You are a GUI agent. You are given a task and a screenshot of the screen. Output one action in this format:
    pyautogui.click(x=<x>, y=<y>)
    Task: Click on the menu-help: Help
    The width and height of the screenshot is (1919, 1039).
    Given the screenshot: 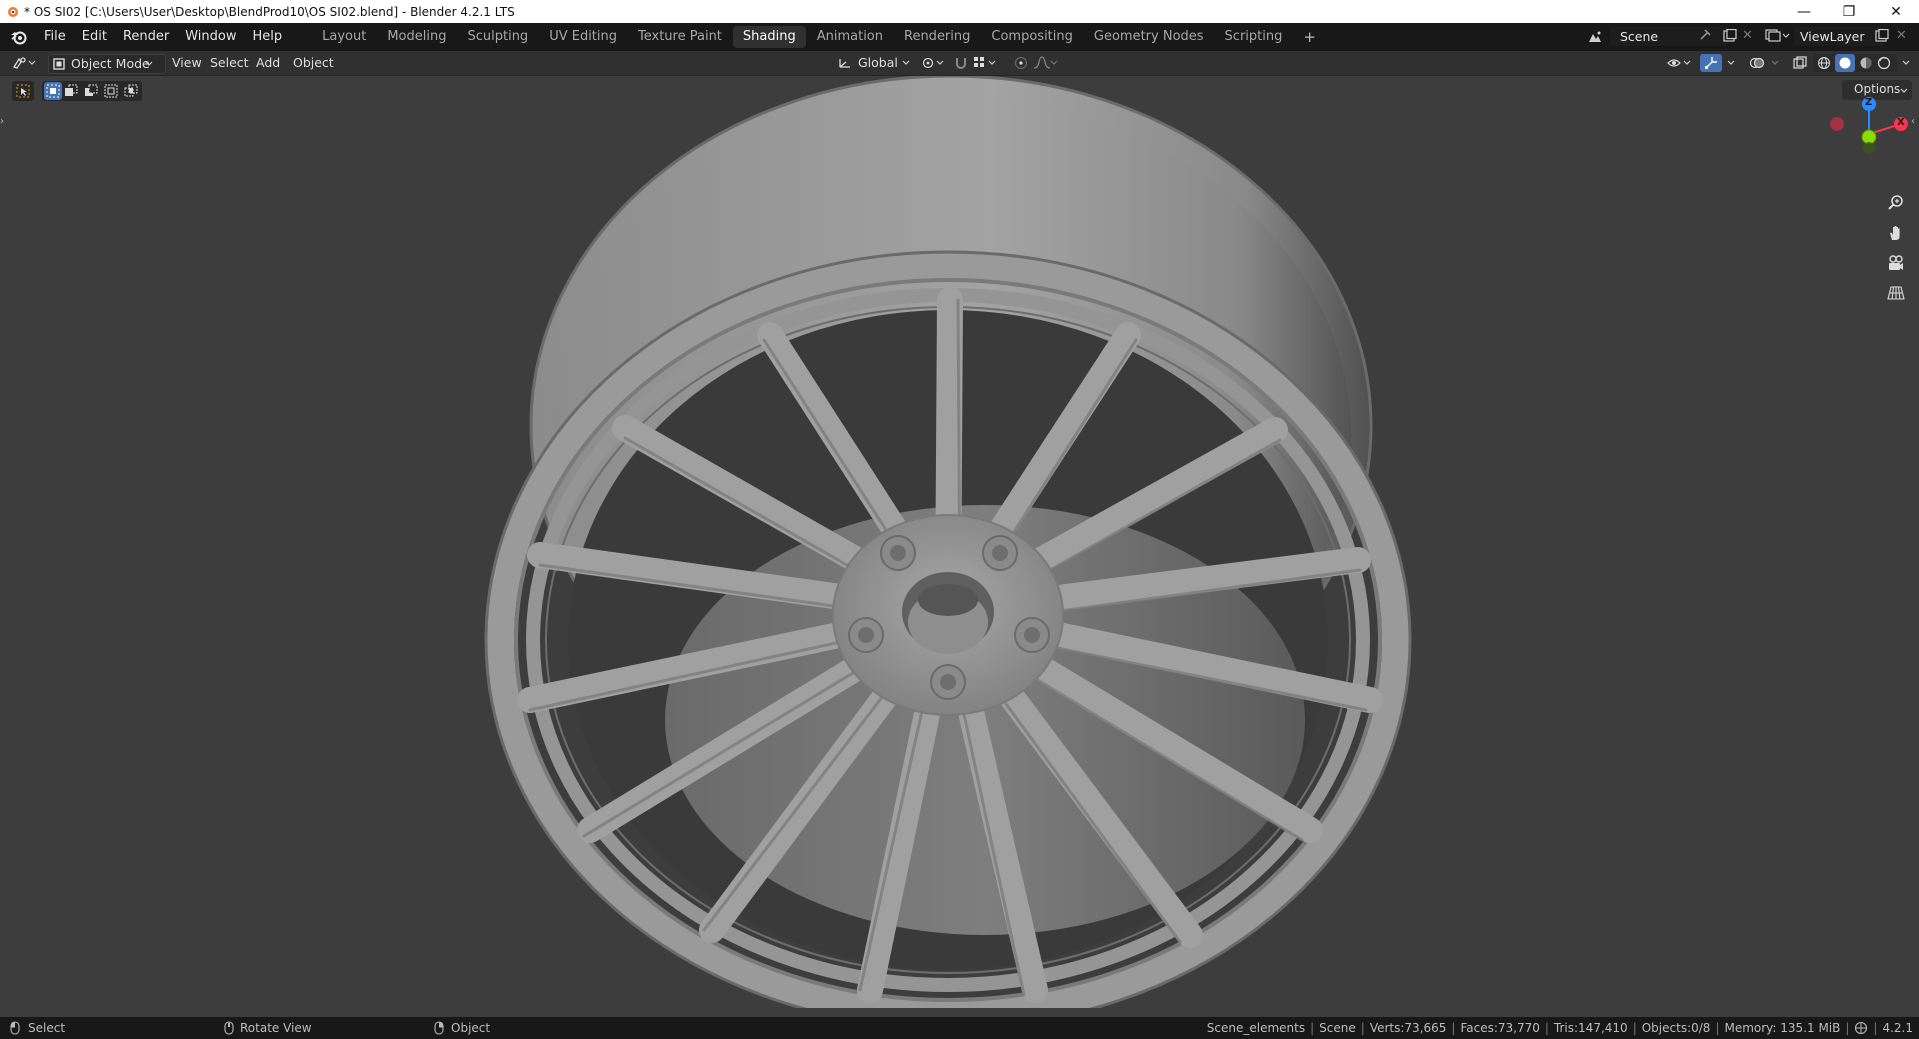 What is the action you would take?
    pyautogui.click(x=268, y=37)
    